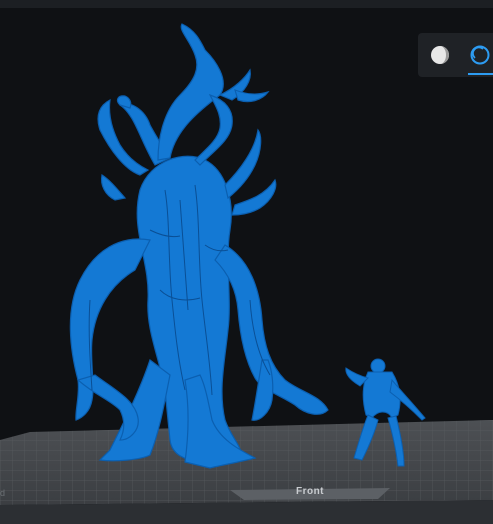  Describe the element at coordinates (3, 493) in the screenshot. I see `corner-label: d` at that location.